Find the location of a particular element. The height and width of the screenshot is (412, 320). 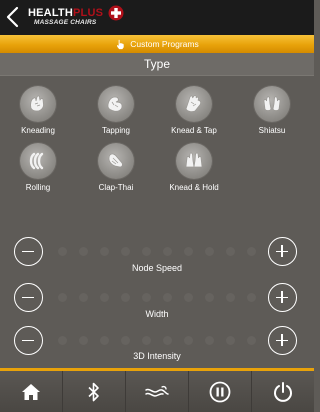

node-speed-level-track is located at coordinates (157, 252).